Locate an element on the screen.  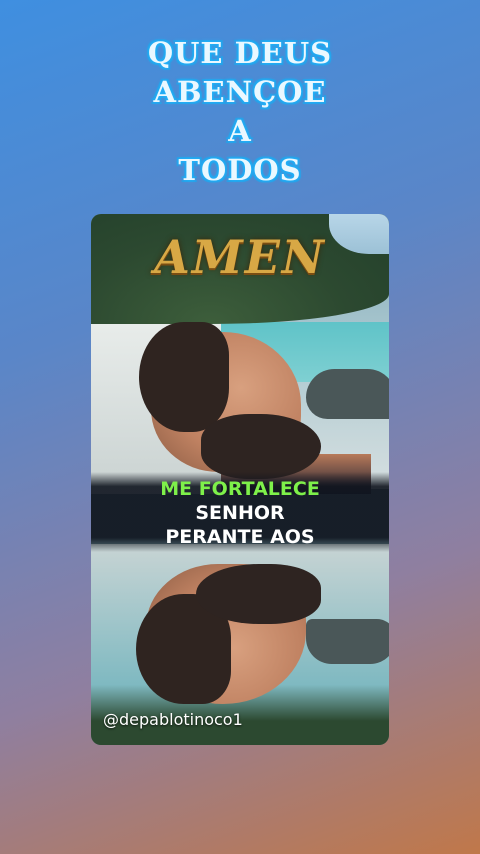
amen-title: AMEN is located at coordinates (240, 257).